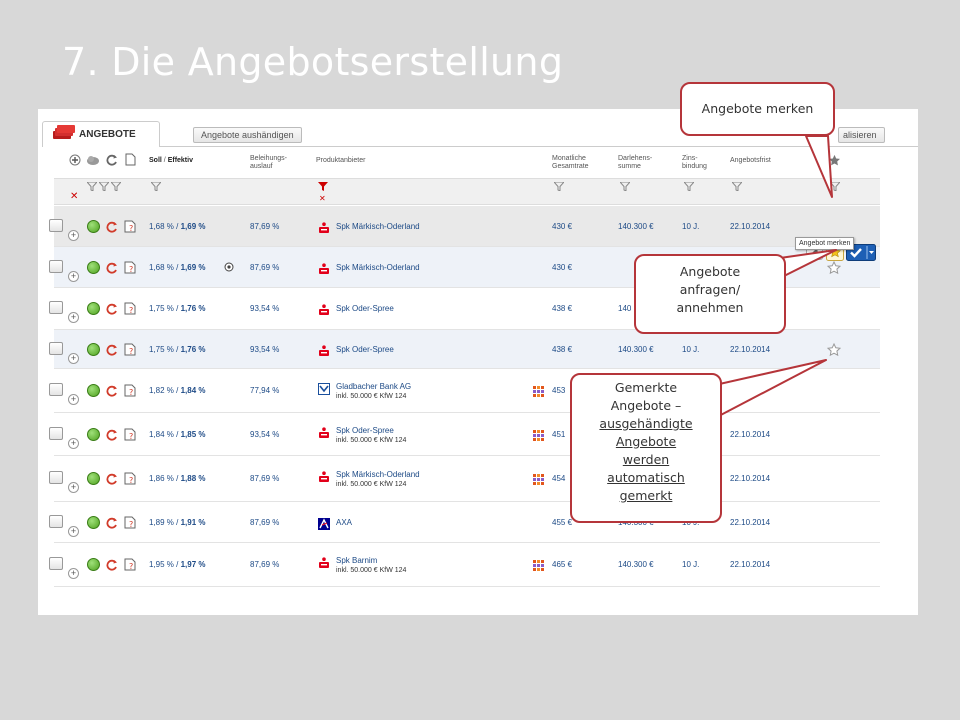  Describe the element at coordinates (101, 134) in the screenshot. I see `tab-angebote: ANGEBOTE` at that location.